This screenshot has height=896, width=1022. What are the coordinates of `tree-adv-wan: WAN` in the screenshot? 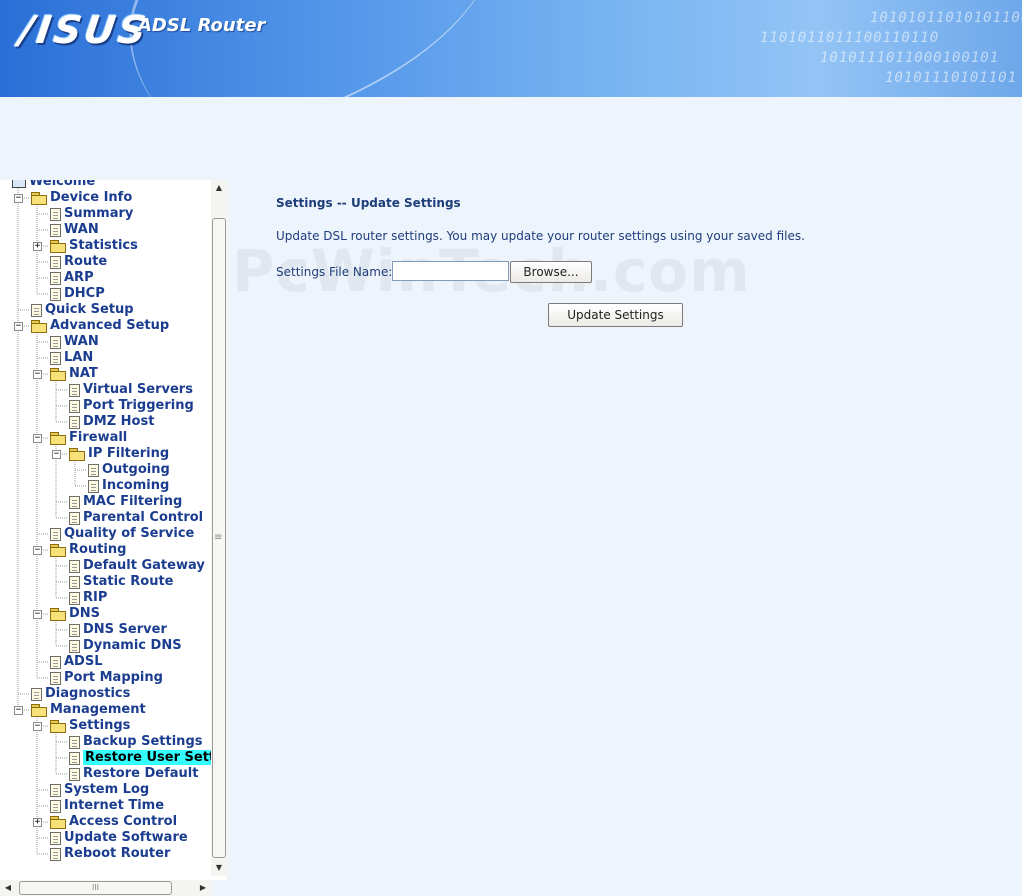 It's located at (74, 342).